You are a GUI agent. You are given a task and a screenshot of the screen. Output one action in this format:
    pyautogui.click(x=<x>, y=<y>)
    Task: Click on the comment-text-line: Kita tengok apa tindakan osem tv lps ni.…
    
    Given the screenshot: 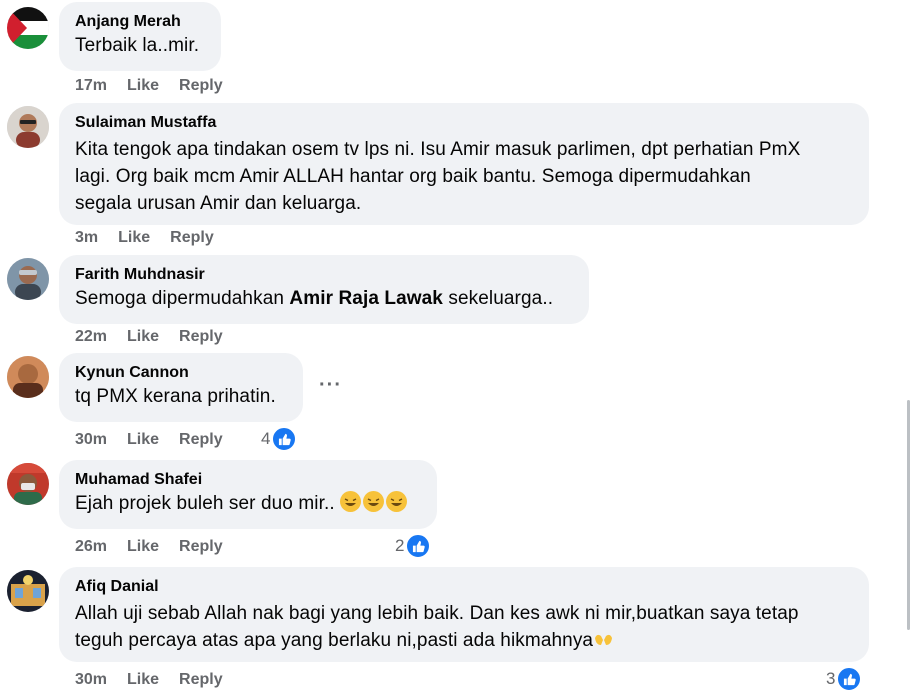 What is the action you would take?
    pyautogui.click(x=438, y=149)
    